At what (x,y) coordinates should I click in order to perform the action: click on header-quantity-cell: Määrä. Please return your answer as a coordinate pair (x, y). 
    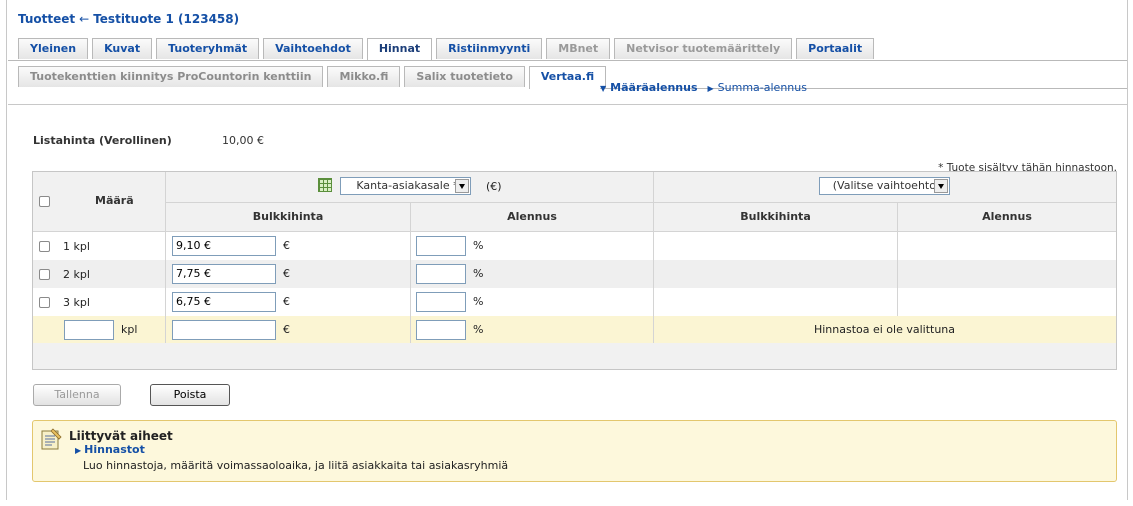
    Looking at the image, I should click on (99, 202).